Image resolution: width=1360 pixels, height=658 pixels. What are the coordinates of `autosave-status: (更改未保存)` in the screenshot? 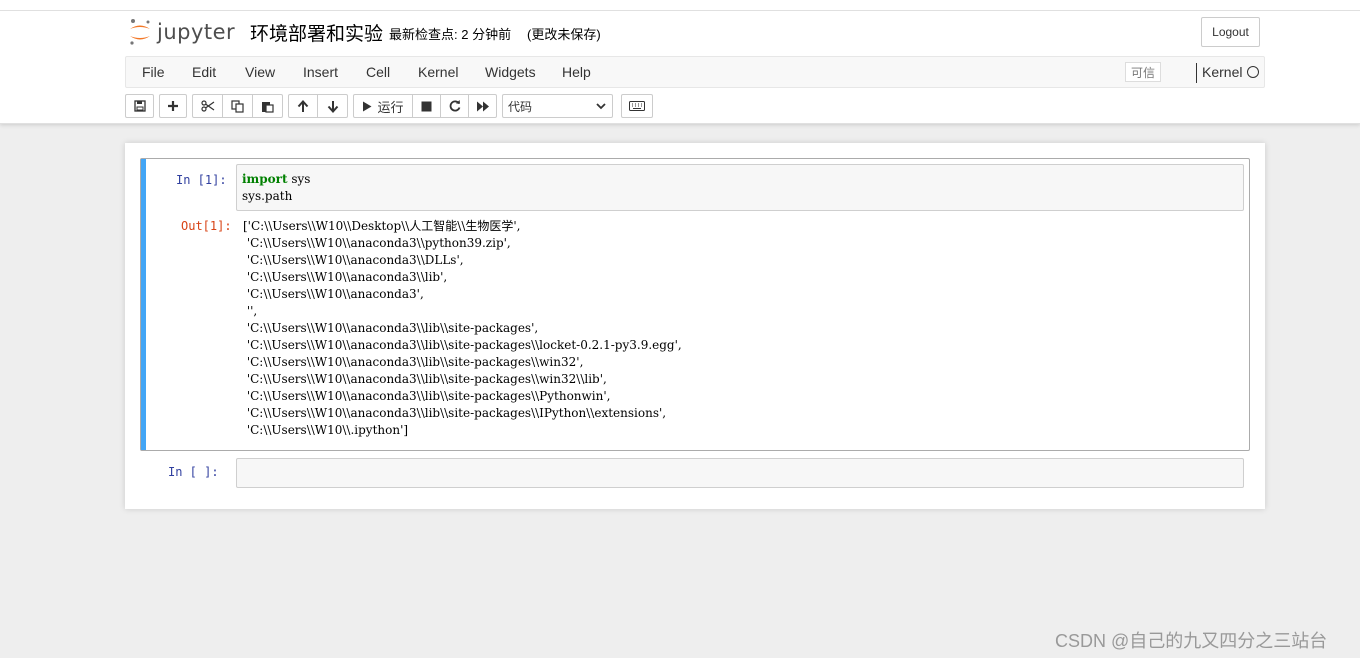 It's located at (564, 34).